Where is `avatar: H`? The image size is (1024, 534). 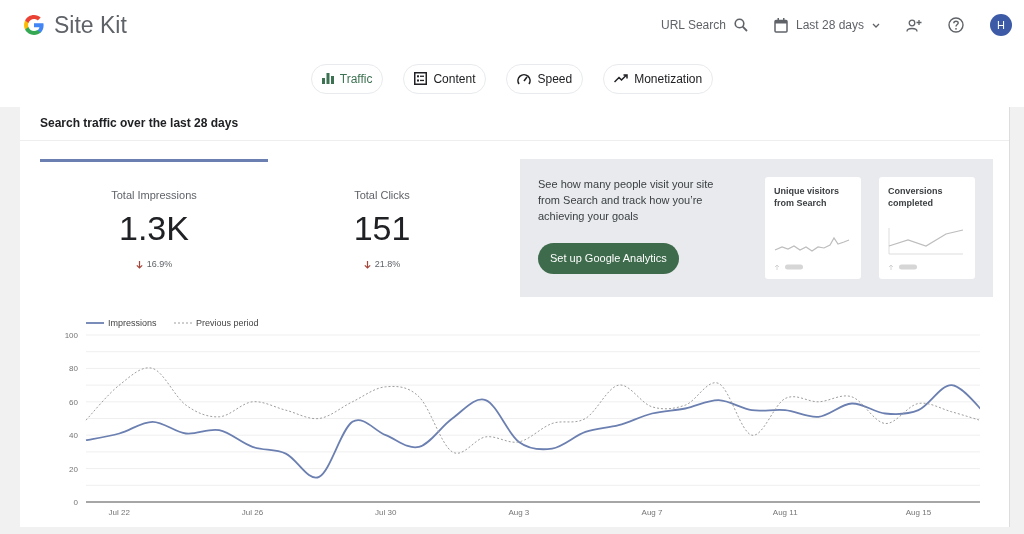 avatar: H is located at coordinates (1001, 25).